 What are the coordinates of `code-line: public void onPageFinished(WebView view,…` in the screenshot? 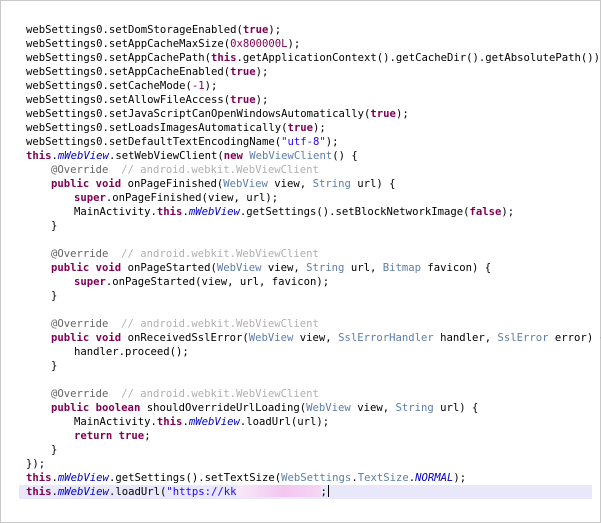 It's located at (223, 184).